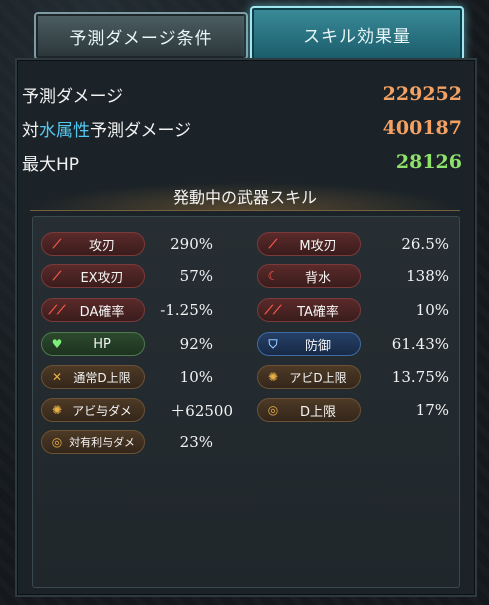 Image resolution: width=489 pixels, height=605 pixels. What do you see at coordinates (422, 128) in the screenshot?
I see `attr-damage-value: 400187` at bounding box center [422, 128].